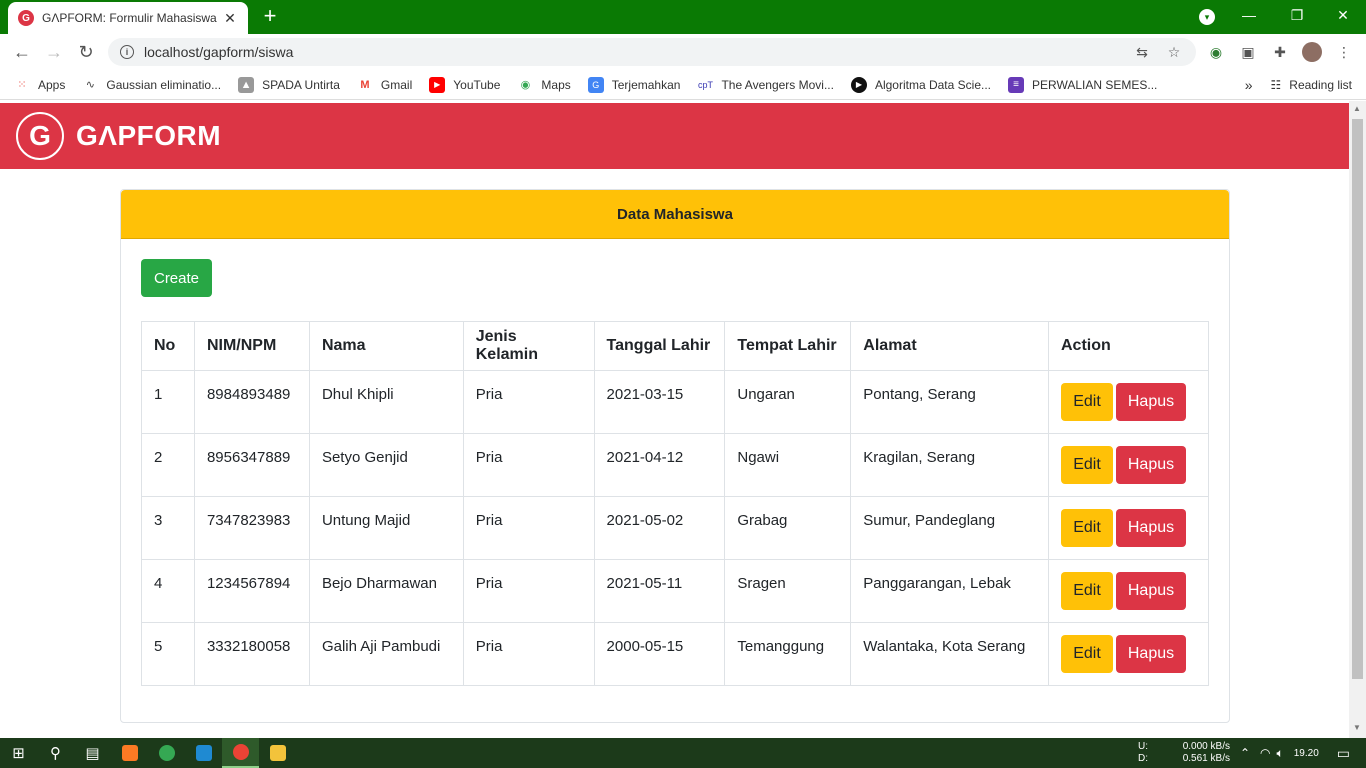 The height and width of the screenshot is (768, 1366). What do you see at coordinates (1174, 52) in the screenshot?
I see `bookmark-star-icon: ☆` at bounding box center [1174, 52].